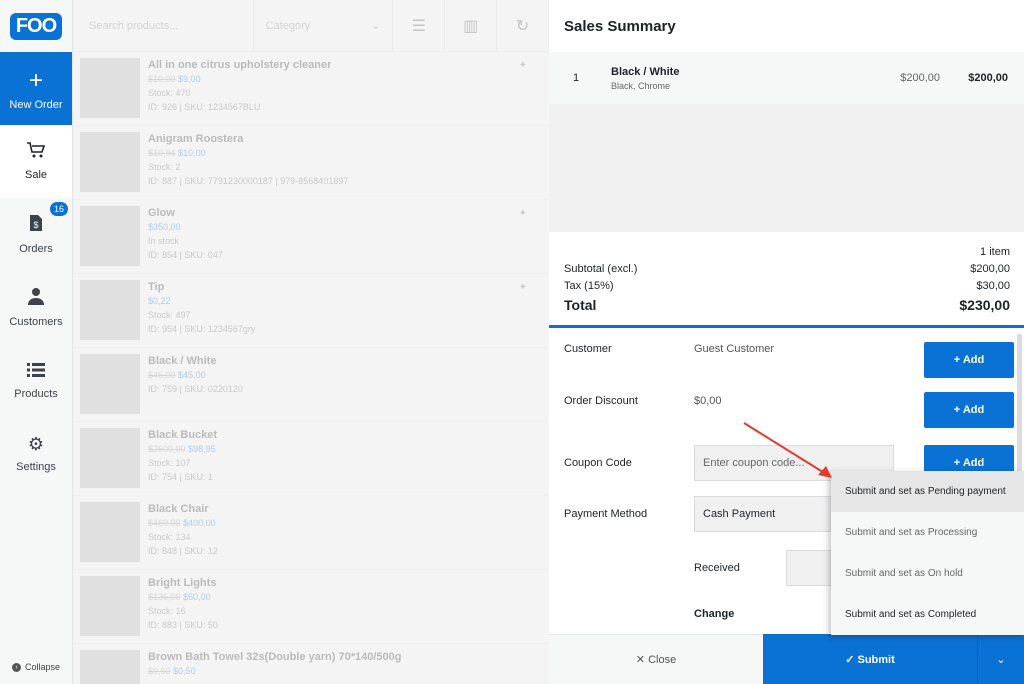  What do you see at coordinates (16, 667) in the screenshot?
I see `collapse-icon: ‹` at bounding box center [16, 667].